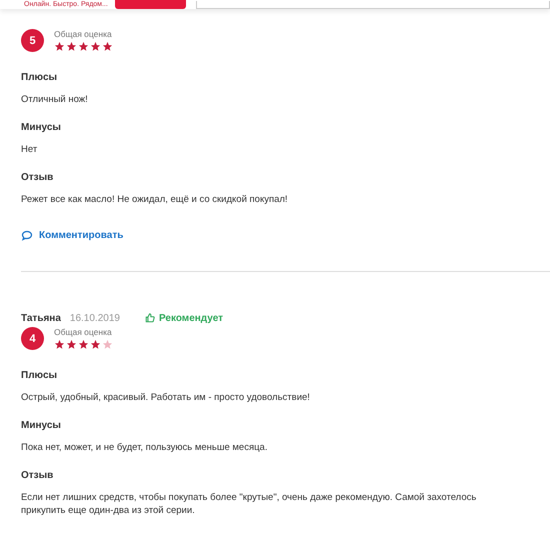 The width and height of the screenshot is (550, 545). Describe the element at coordinates (29, 149) in the screenshot. I see `section-text: Нет` at that location.